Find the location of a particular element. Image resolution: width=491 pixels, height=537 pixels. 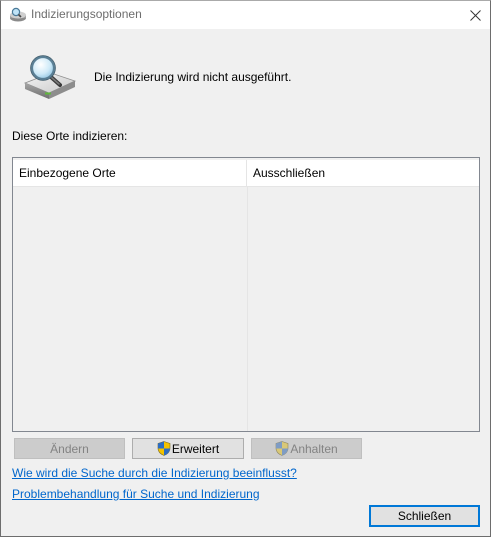

change-button: Ändern is located at coordinates (69, 448).